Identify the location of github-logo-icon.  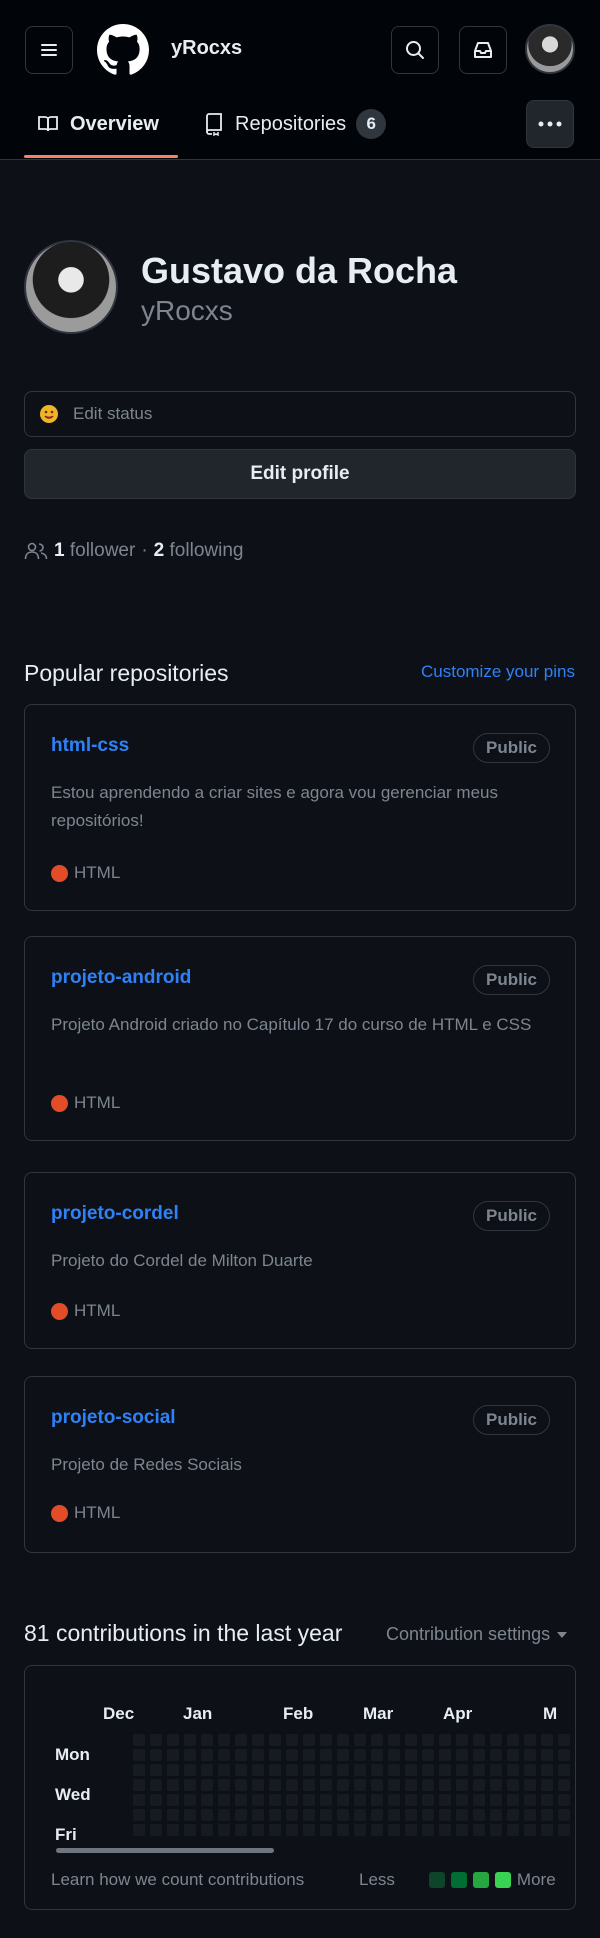
(123, 50).